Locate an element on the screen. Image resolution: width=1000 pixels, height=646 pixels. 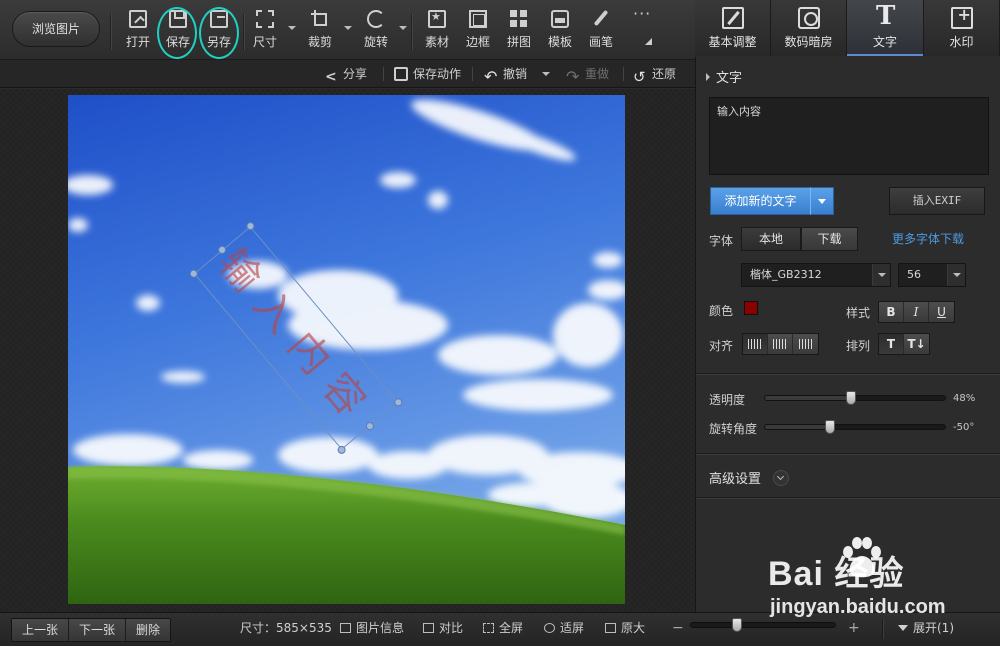
frame-label: 边框 is located at coordinates (477, 42).